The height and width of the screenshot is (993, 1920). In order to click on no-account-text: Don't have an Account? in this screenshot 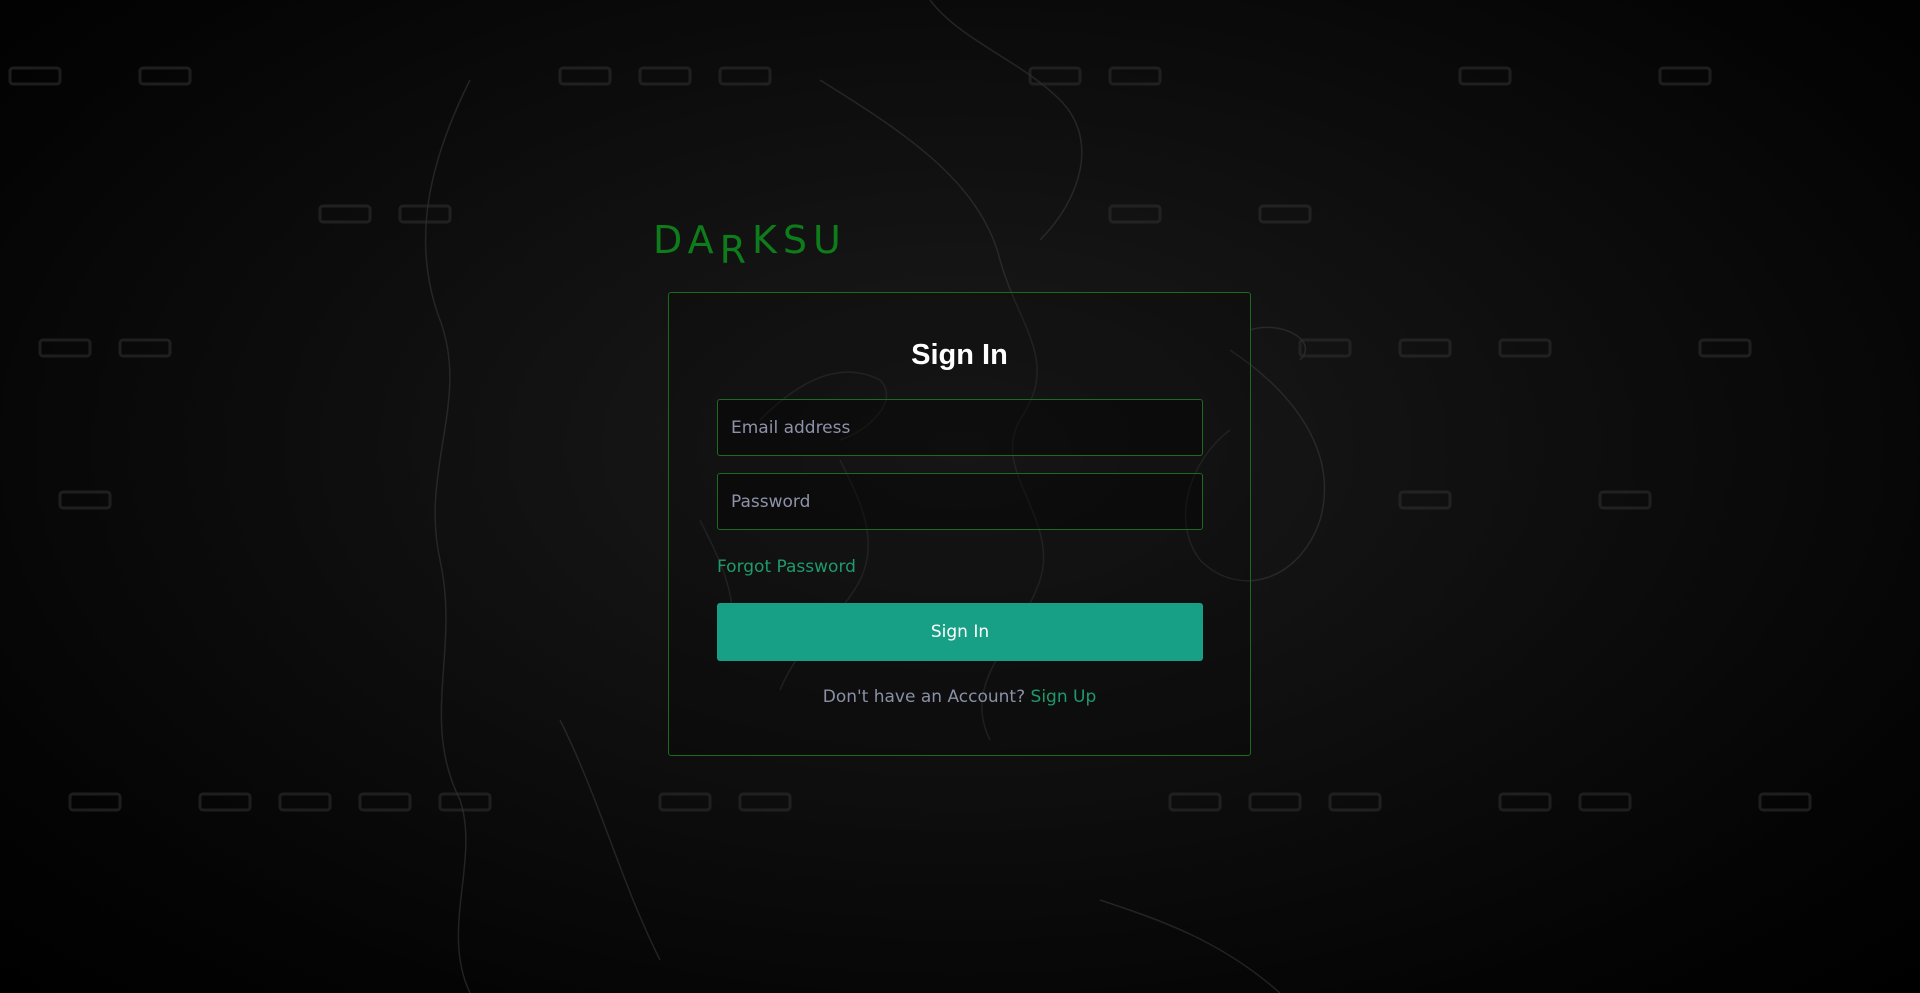, I will do `click(924, 697)`.